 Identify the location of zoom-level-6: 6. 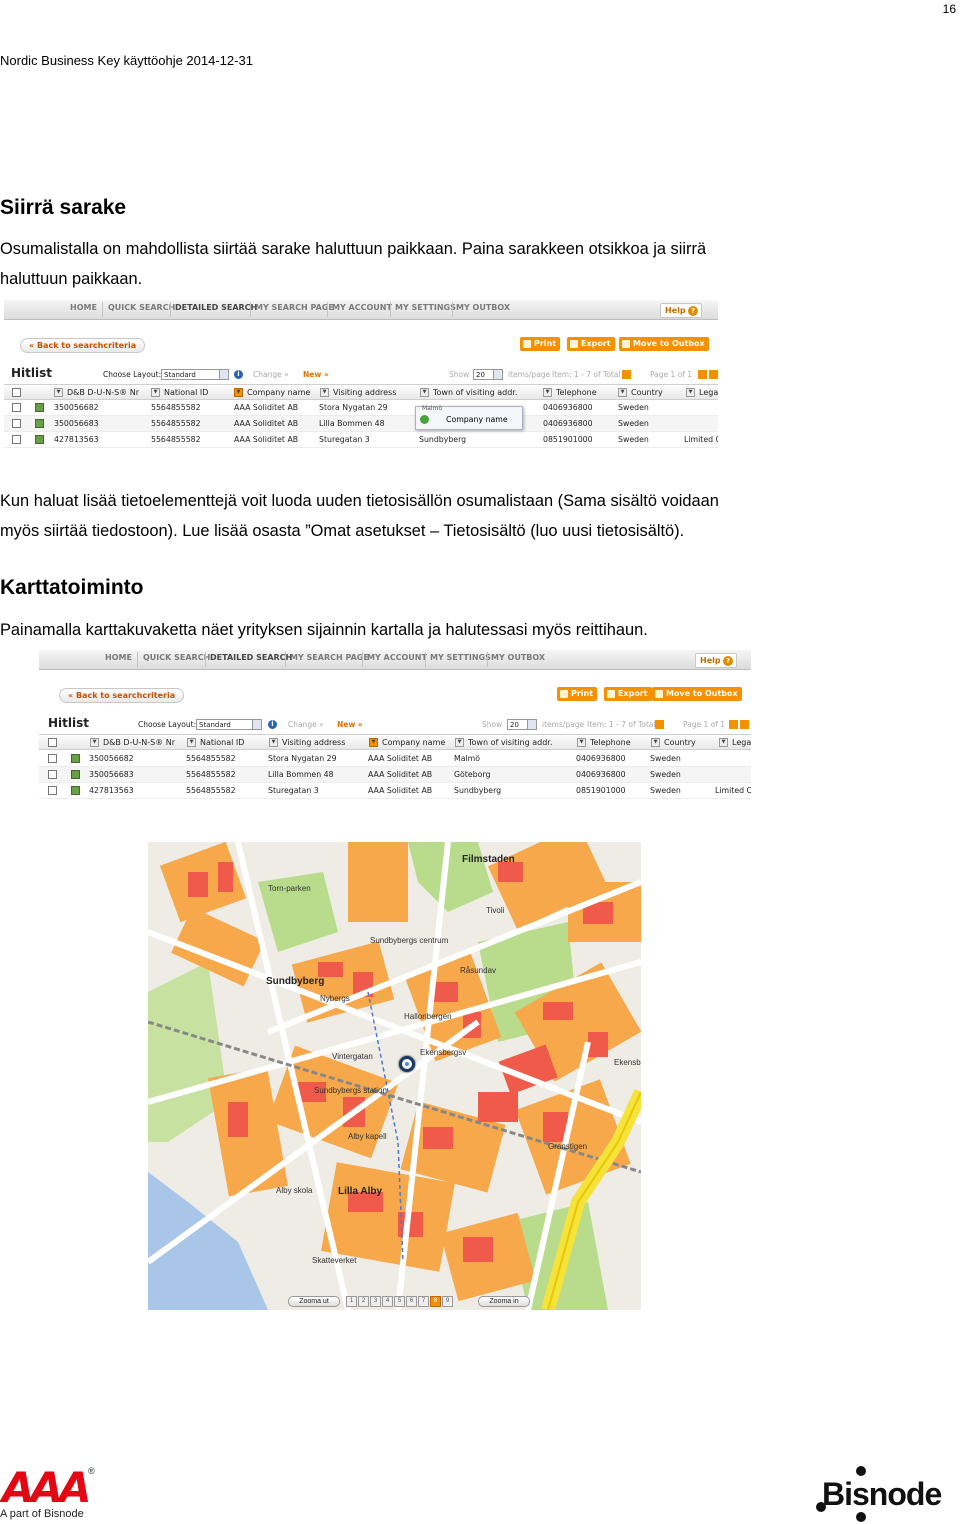
(411, 1301).